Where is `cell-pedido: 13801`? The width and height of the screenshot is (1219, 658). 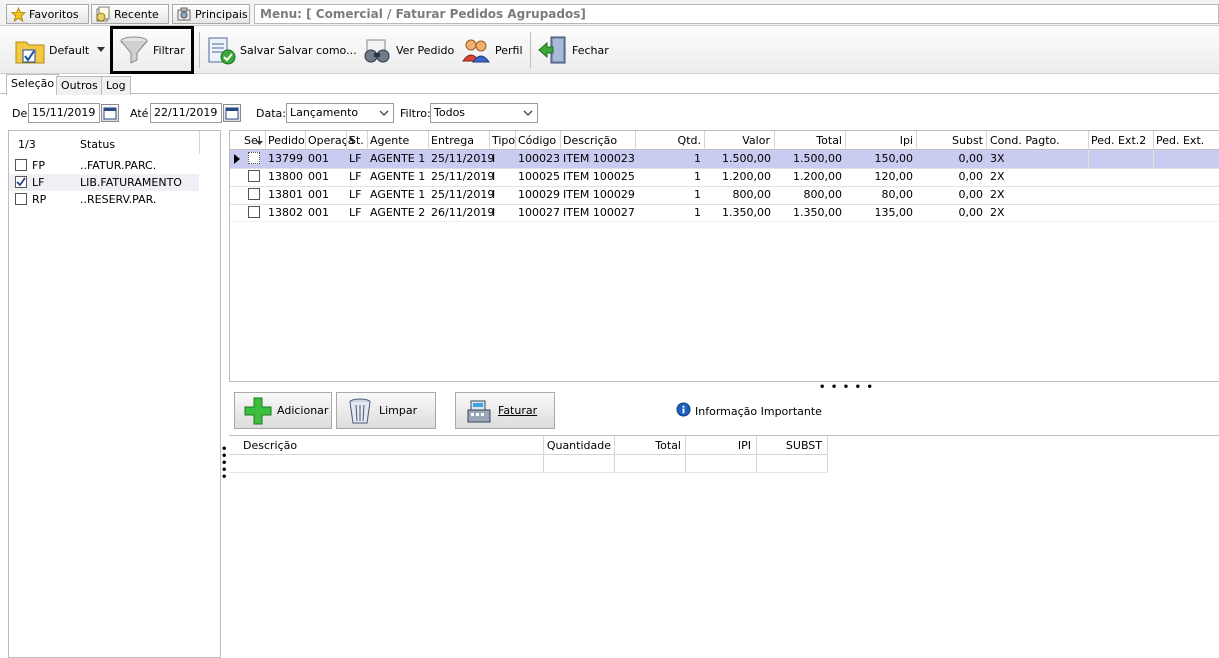
cell-pedido: 13801 is located at coordinates (285, 194).